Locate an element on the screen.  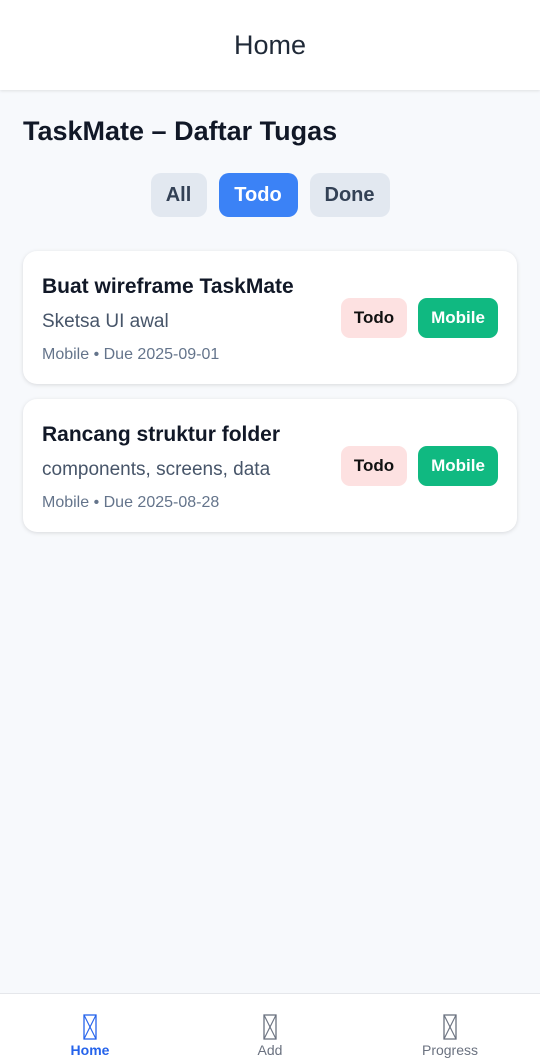
filter-bar: All Todo Done is located at coordinates (270, 195).